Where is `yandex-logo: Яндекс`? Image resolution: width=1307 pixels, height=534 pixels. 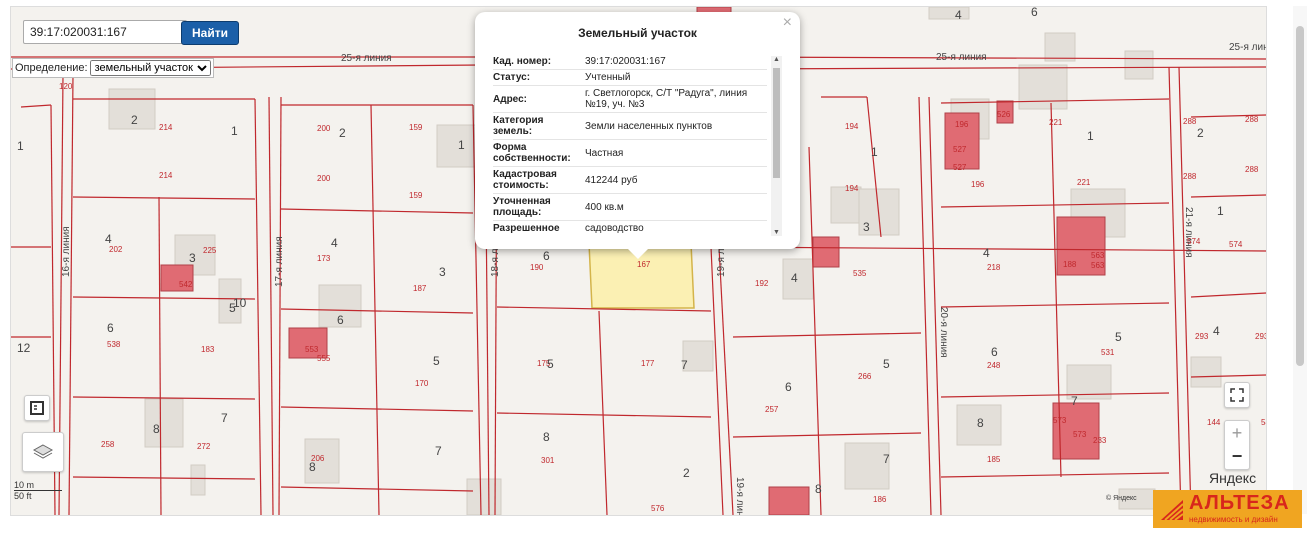
yandex-logo: Яндекс is located at coordinates (1232, 478).